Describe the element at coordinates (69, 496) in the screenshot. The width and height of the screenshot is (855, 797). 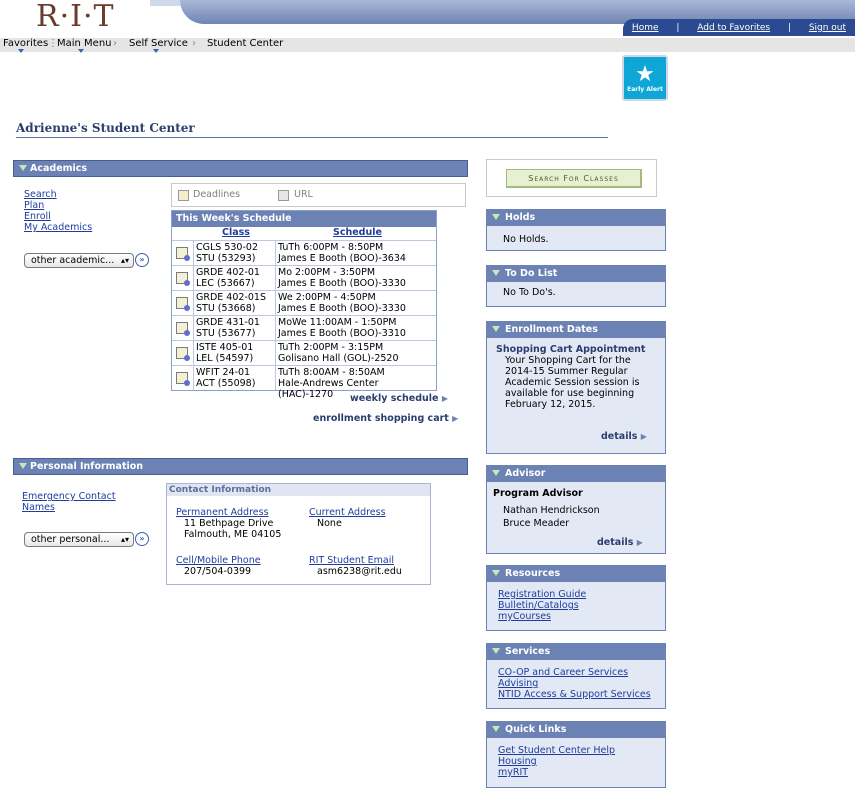
I see `emergency-contact-link: Emergency Contact` at that location.